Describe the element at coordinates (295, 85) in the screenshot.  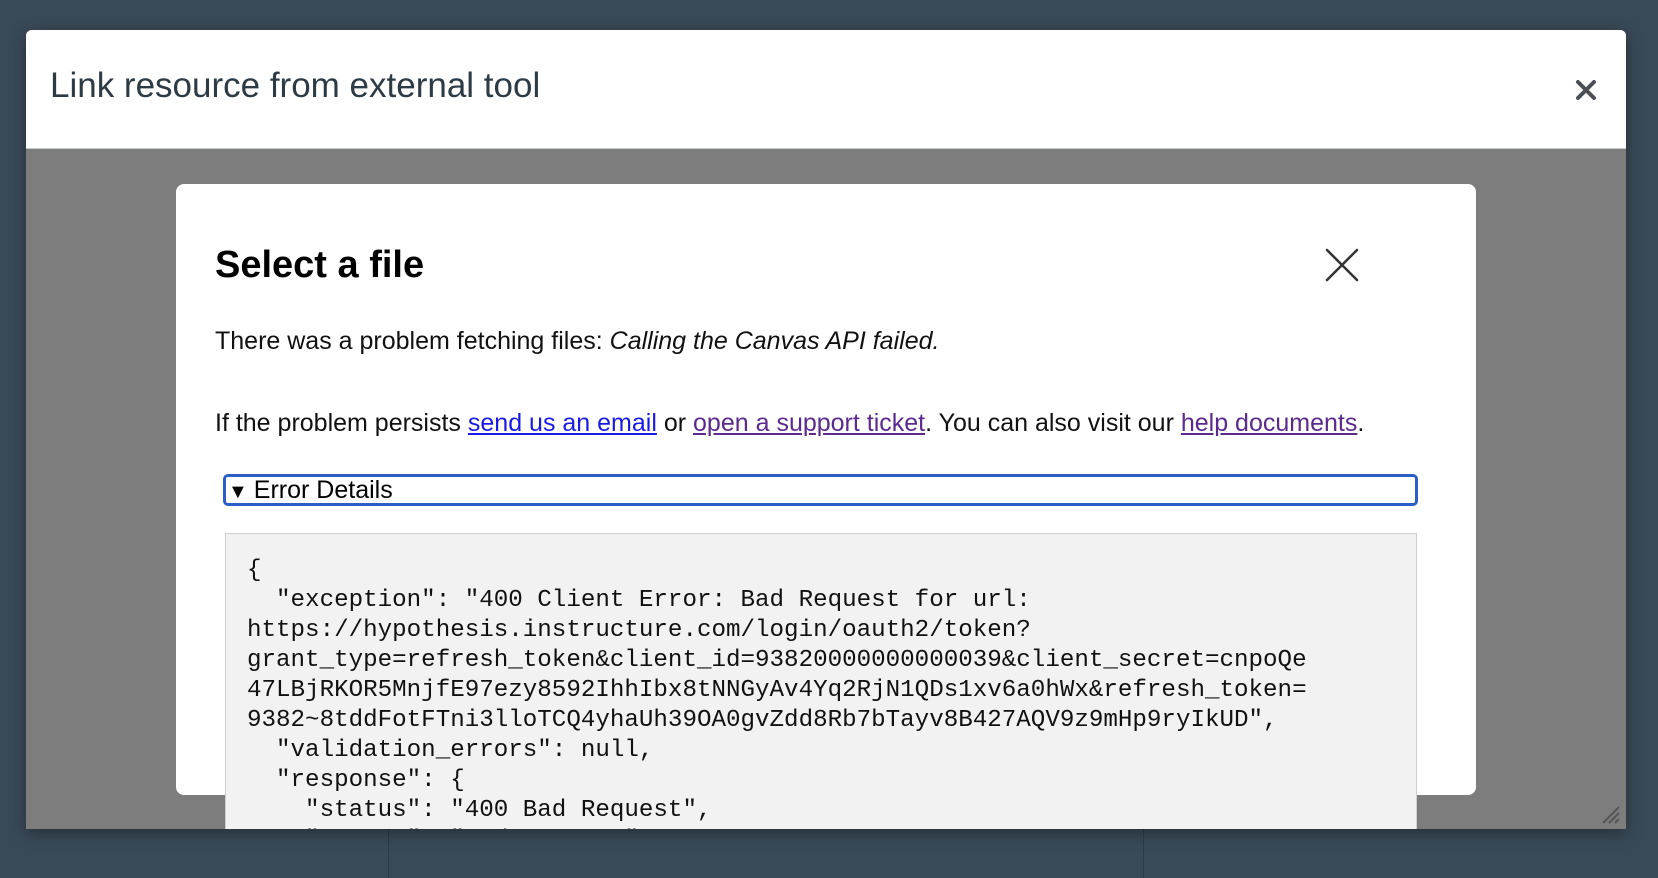
I see `dialog-title: Link resource from external tool` at that location.